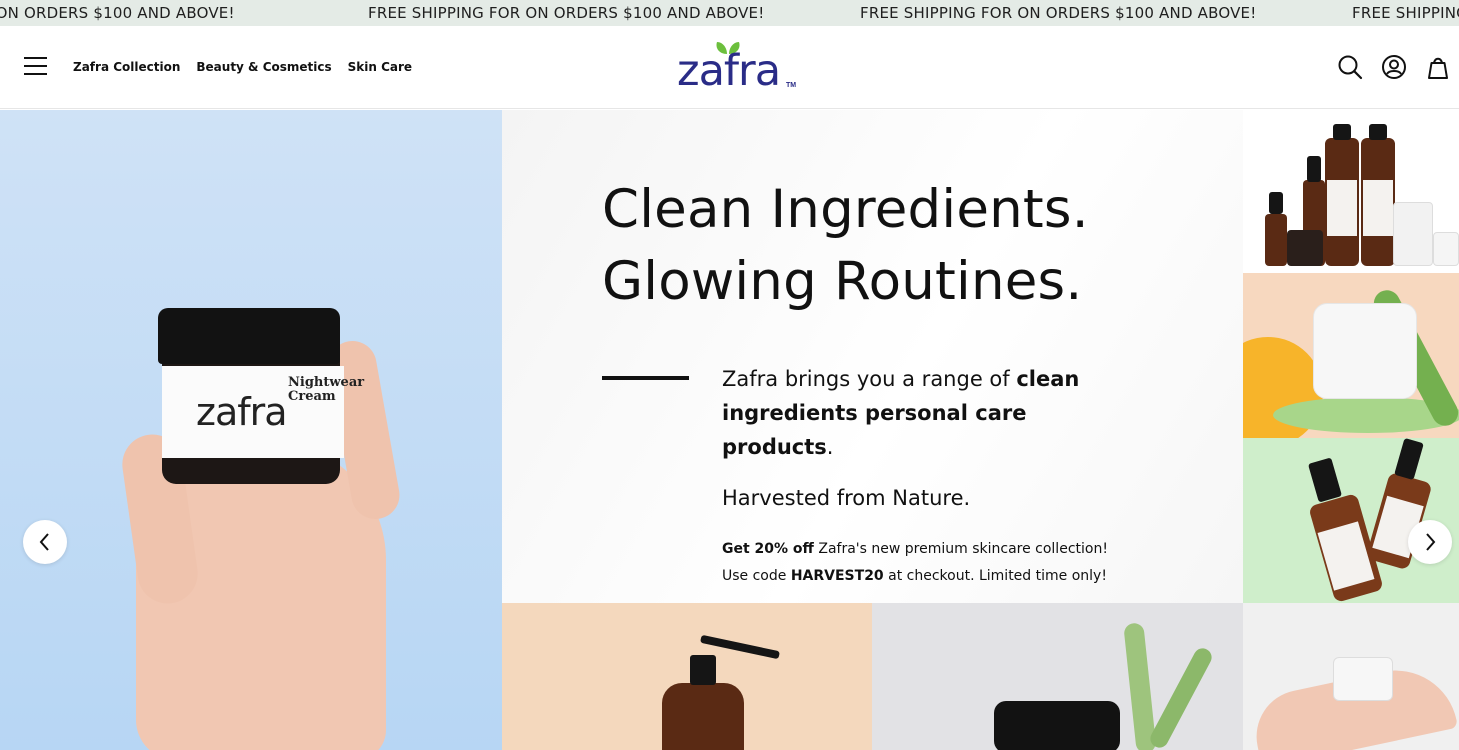  I want to click on carousel-prev-button, so click(45, 542).